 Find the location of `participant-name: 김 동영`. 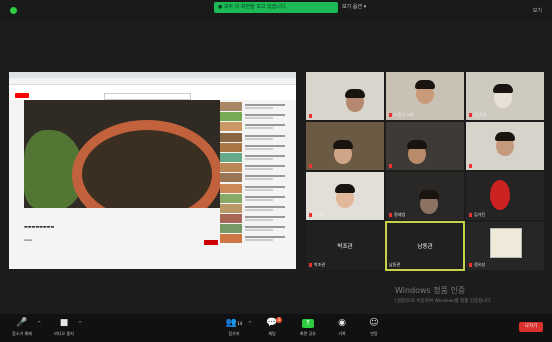

participant-name: 김 동영 is located at coordinates (477, 115).